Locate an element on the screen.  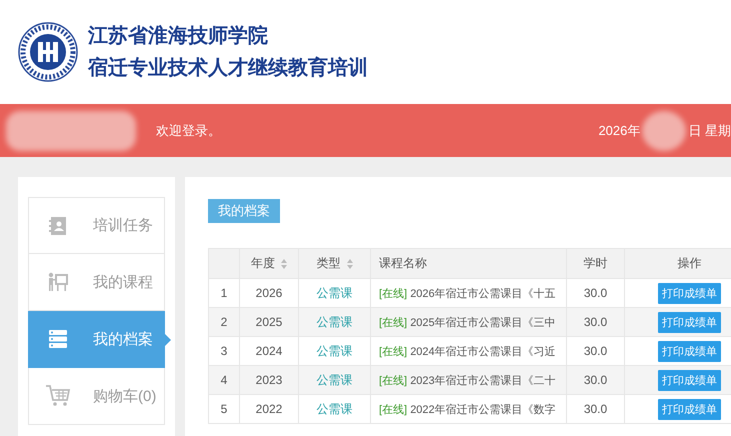
site-subtitle: 宿迁专业技术人才继续教育培训 is located at coordinates (228, 68).